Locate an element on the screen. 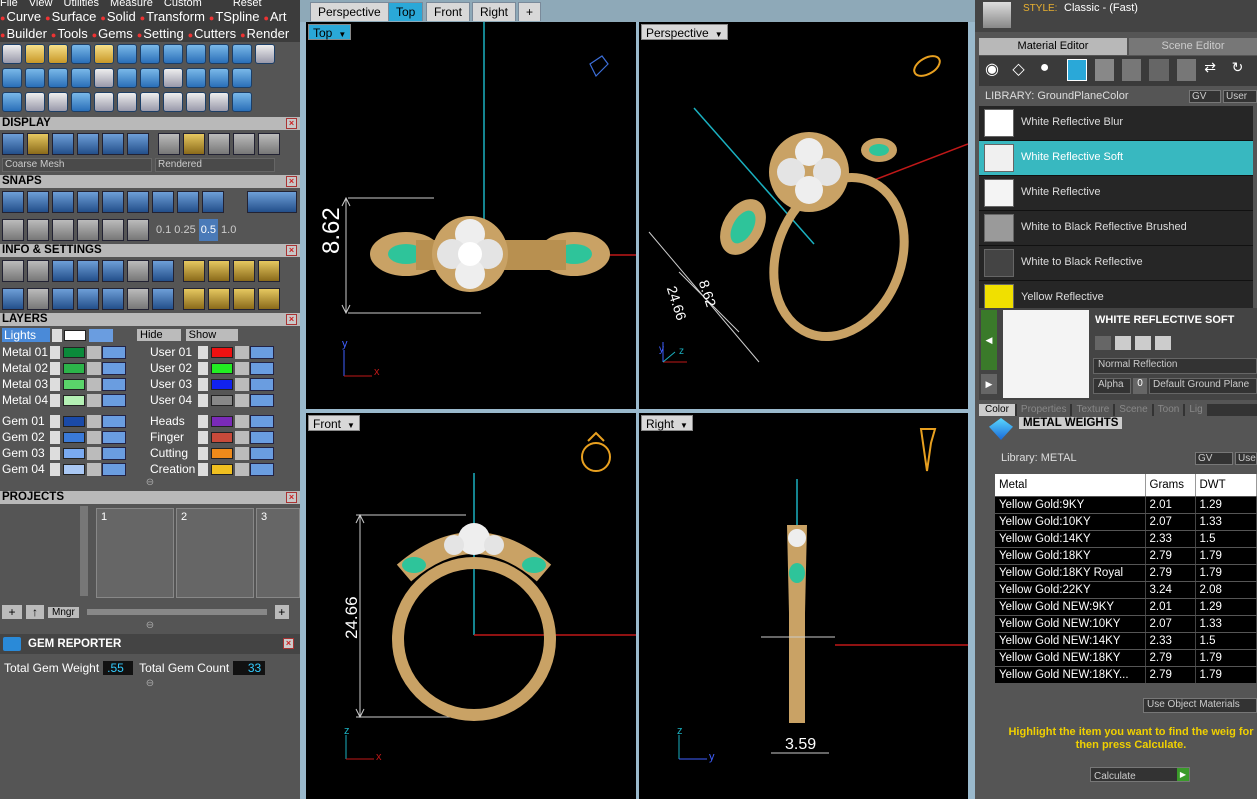 The width and height of the screenshot is (1257, 799). selected-material-expand-icon: ◀ is located at coordinates (989, 340).